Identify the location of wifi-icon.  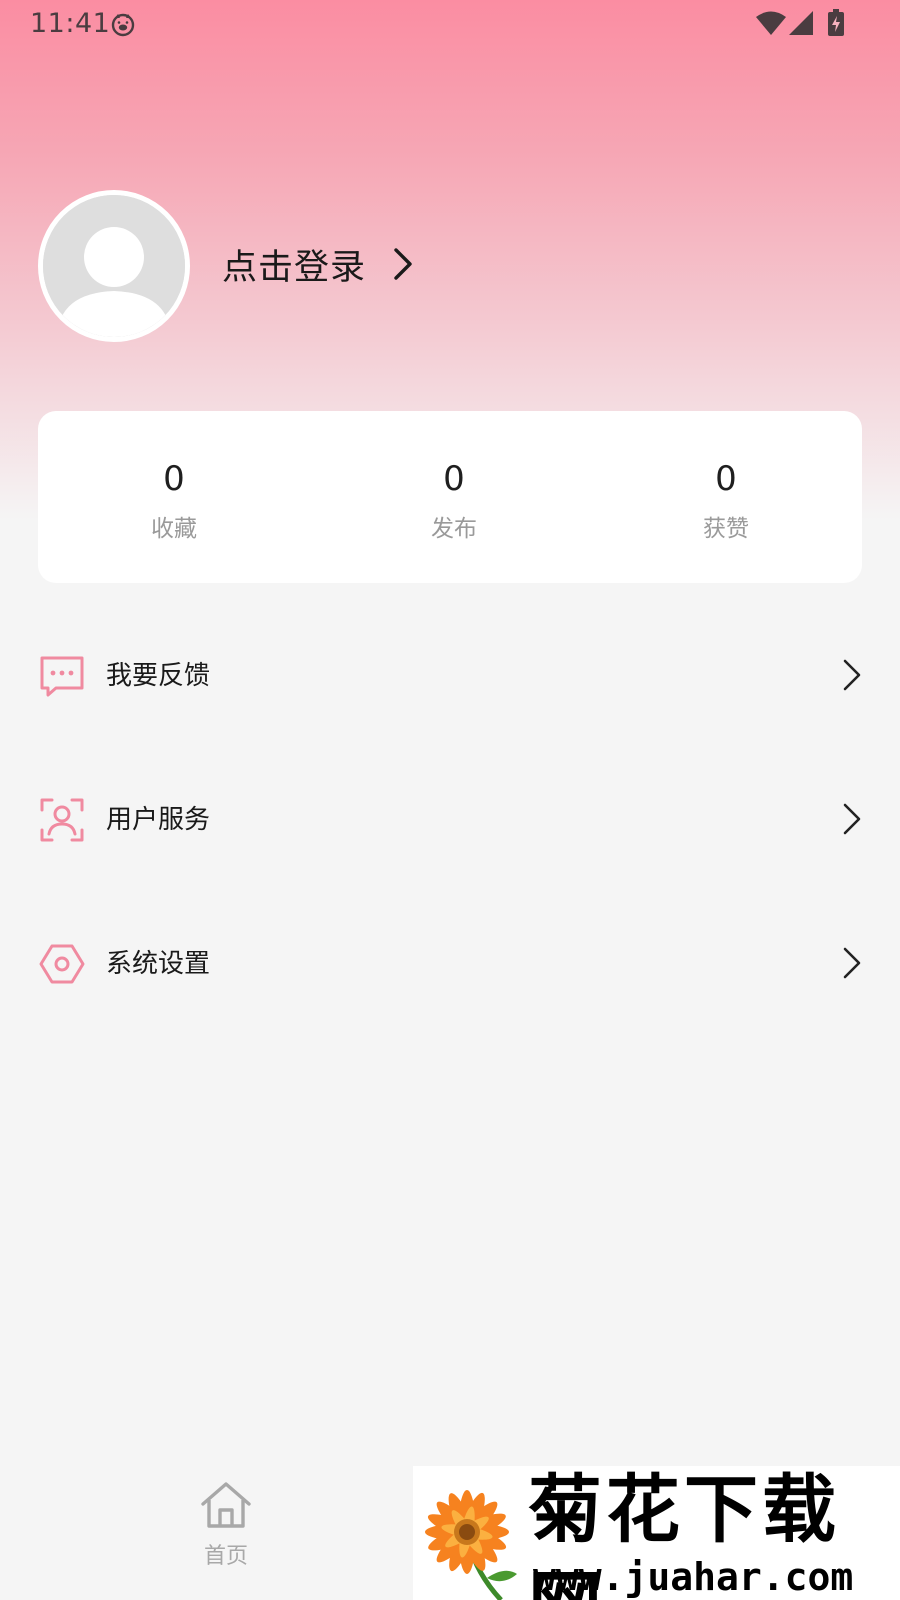
(771, 23).